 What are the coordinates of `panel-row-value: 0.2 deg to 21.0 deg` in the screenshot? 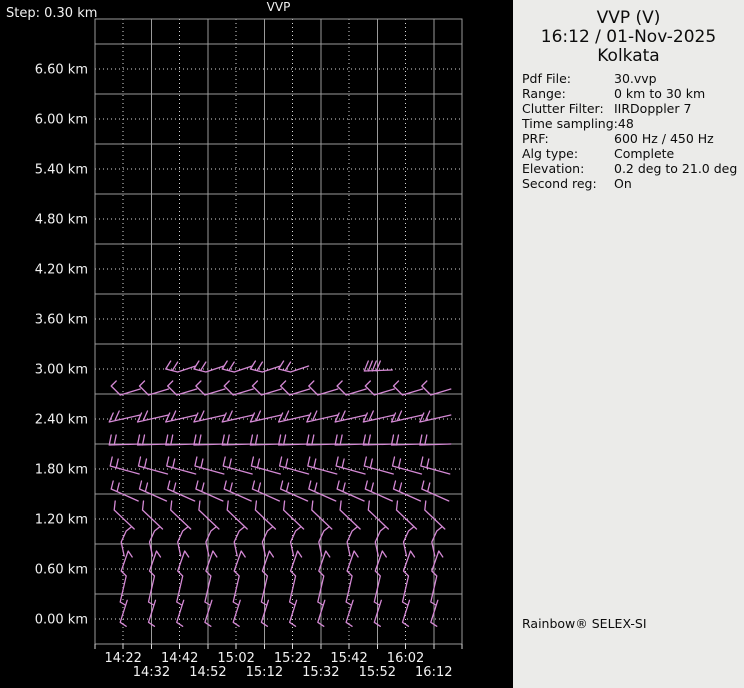 It's located at (676, 168).